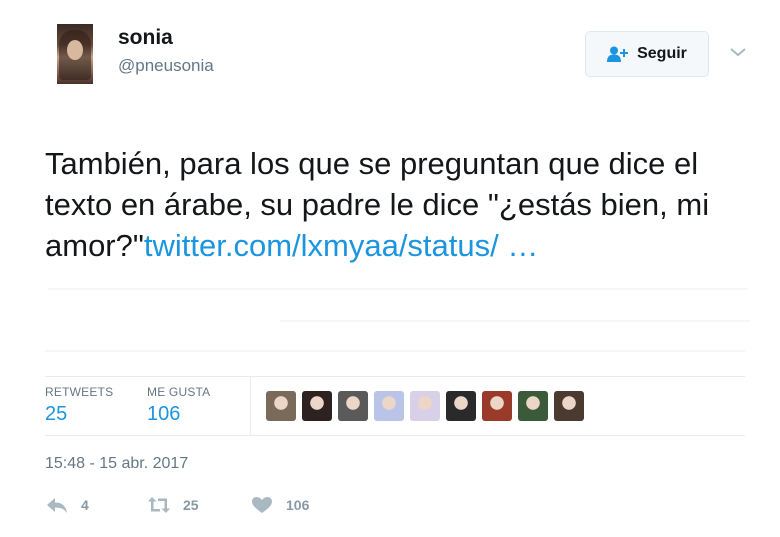  I want to click on user-handle: @pneusonia, so click(166, 66).